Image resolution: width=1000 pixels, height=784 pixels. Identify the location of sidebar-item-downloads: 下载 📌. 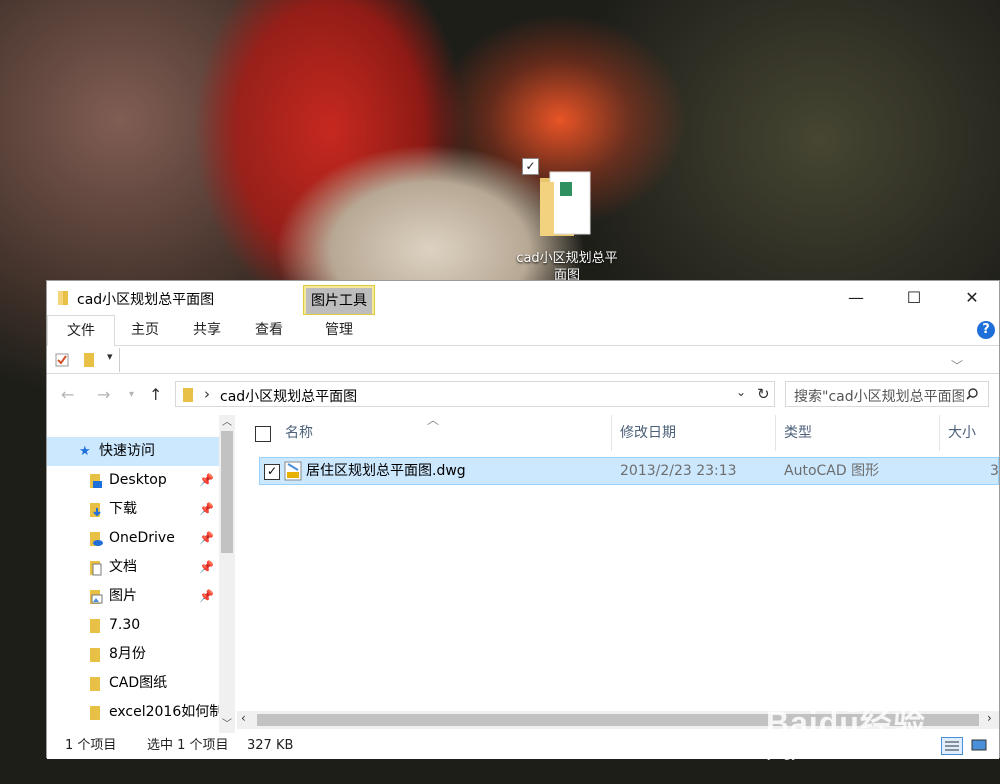
(133, 509).